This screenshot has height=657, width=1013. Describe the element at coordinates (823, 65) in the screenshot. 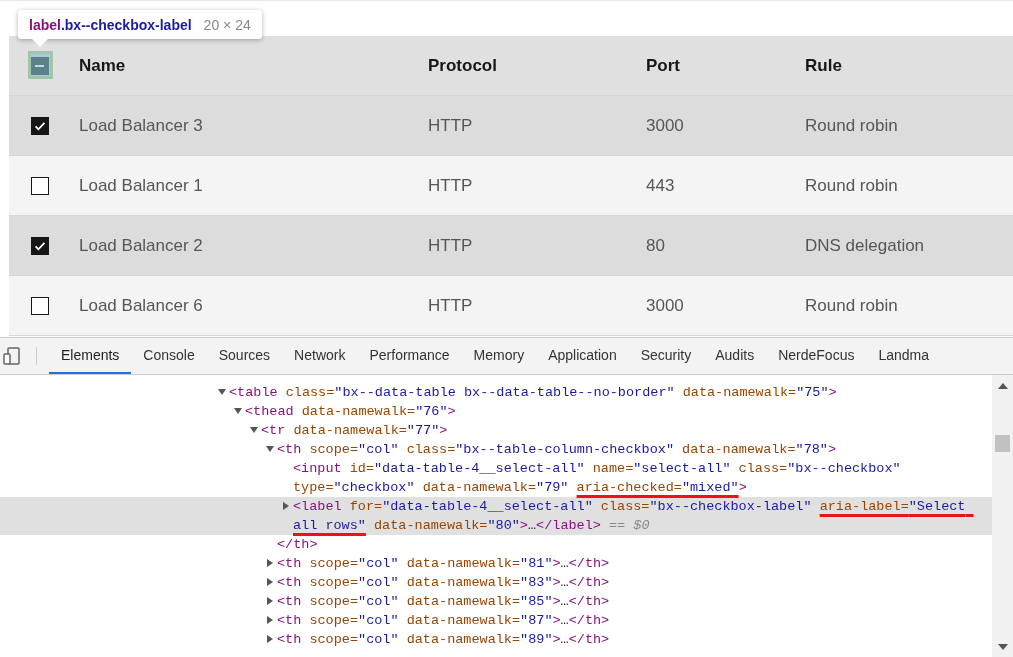

I see `column-header: Rule` at that location.